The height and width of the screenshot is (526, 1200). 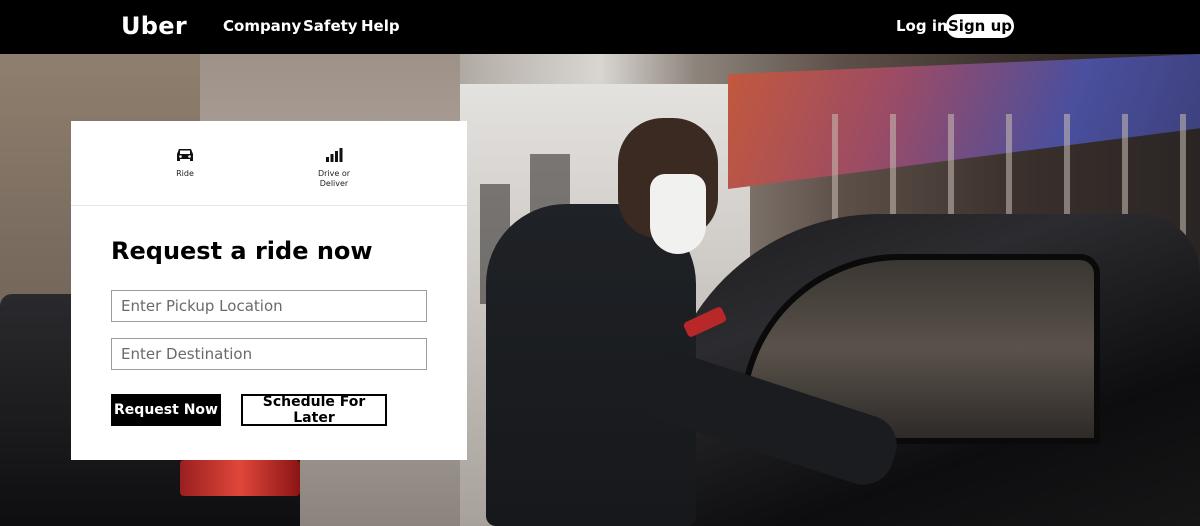 What do you see at coordinates (980, 26) in the screenshot?
I see `signup-button: Sign up` at bounding box center [980, 26].